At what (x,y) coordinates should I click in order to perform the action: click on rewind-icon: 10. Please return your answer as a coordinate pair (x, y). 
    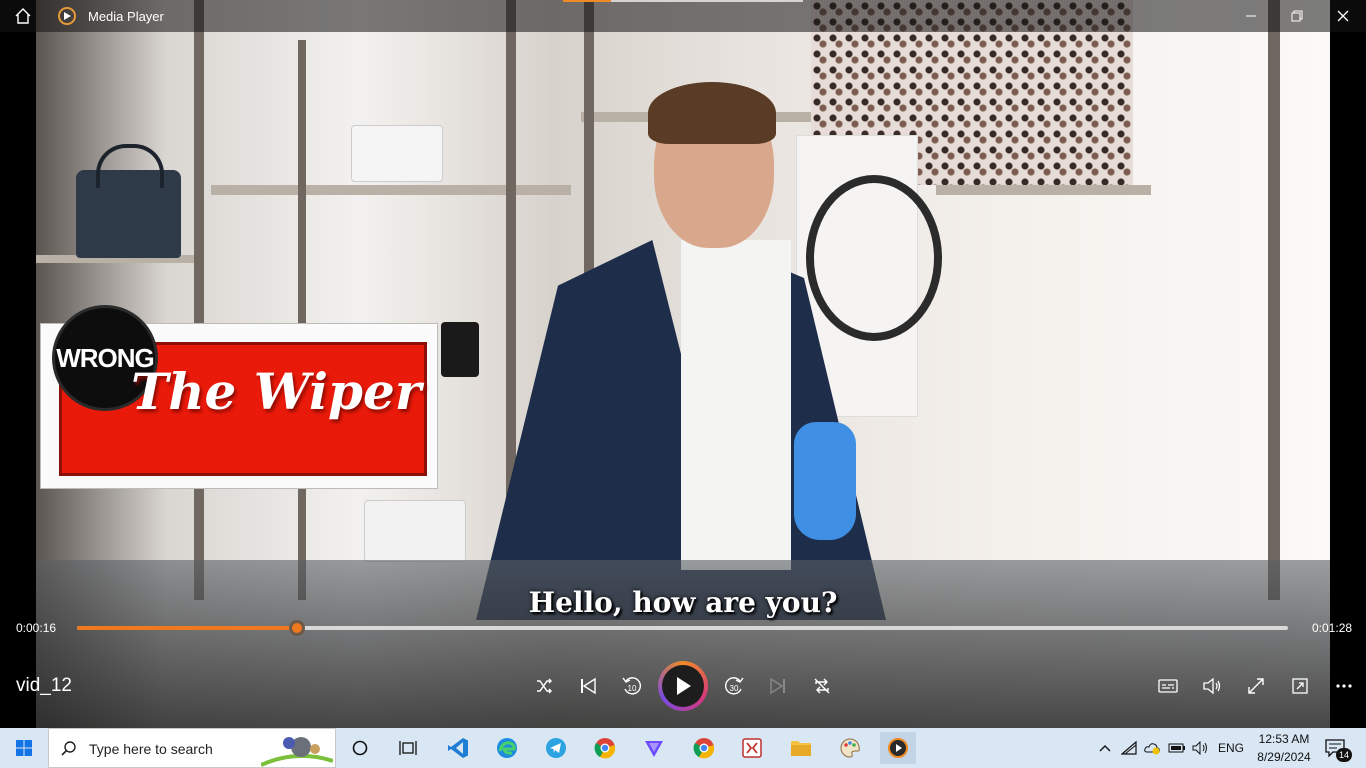
    Looking at the image, I should click on (631, 686).